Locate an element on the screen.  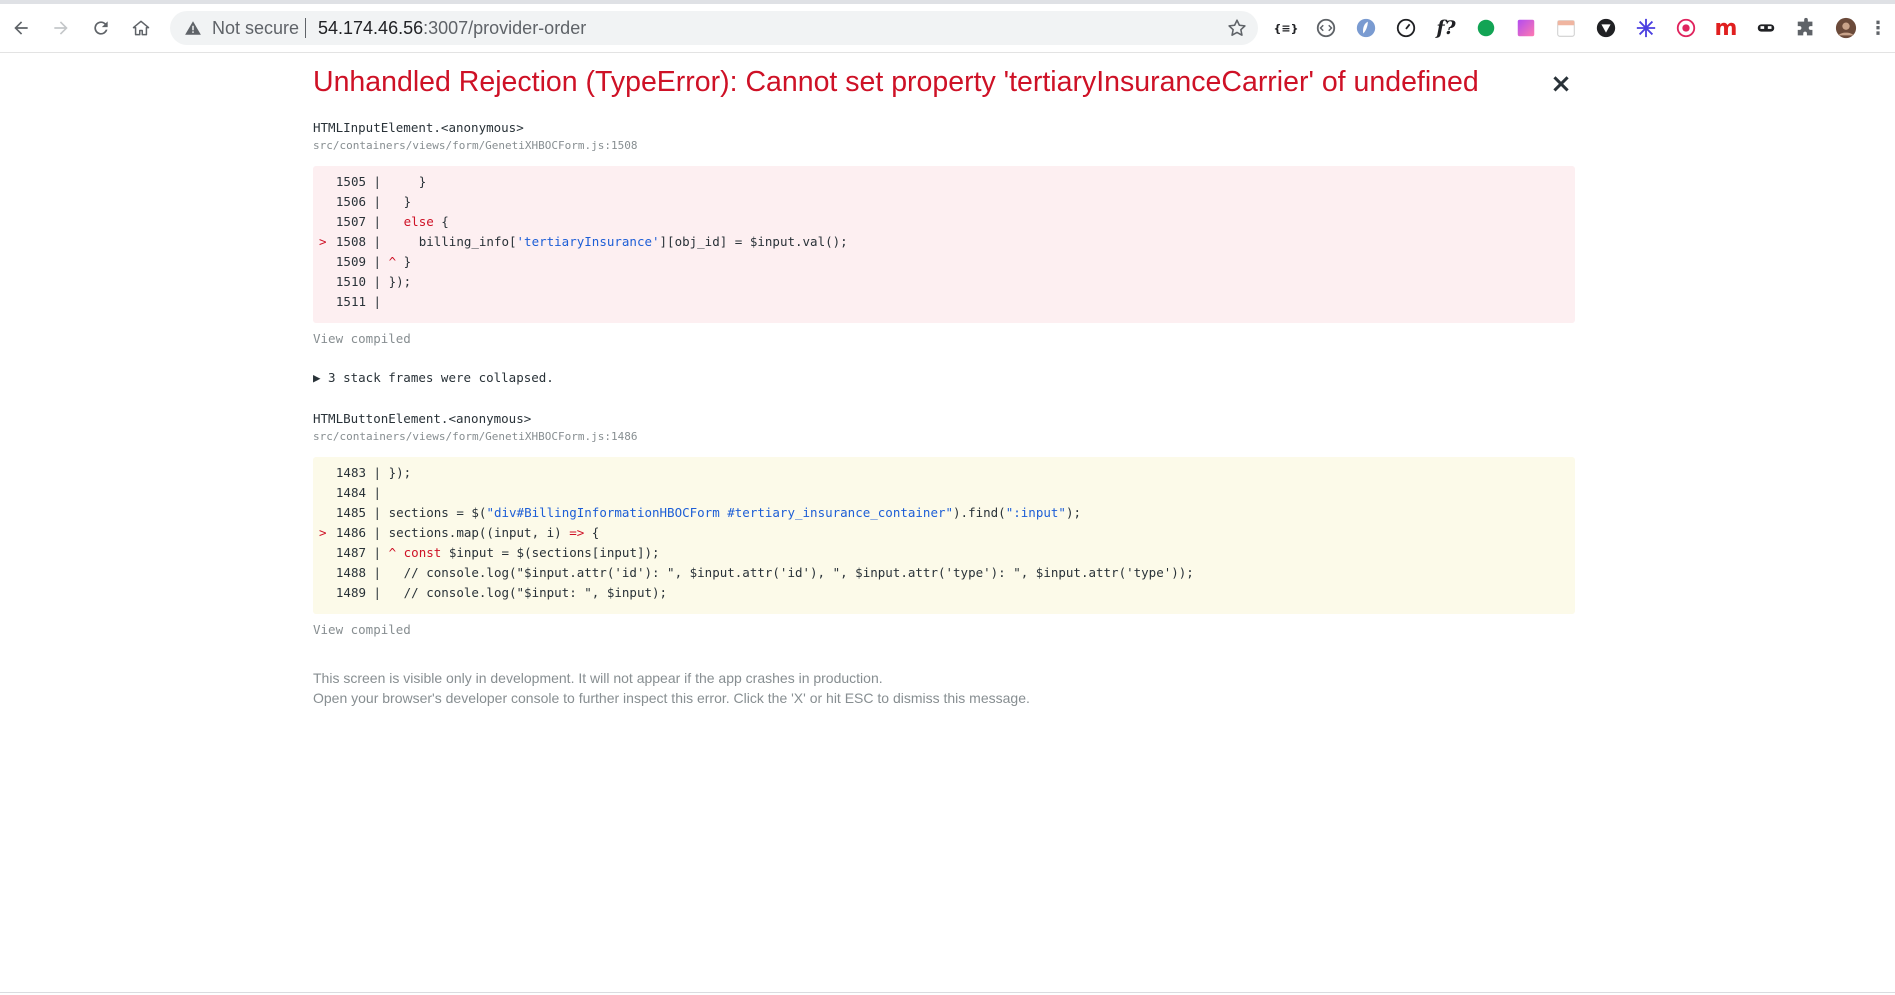
code-line: 1505 | } is located at coordinates (369, 182).